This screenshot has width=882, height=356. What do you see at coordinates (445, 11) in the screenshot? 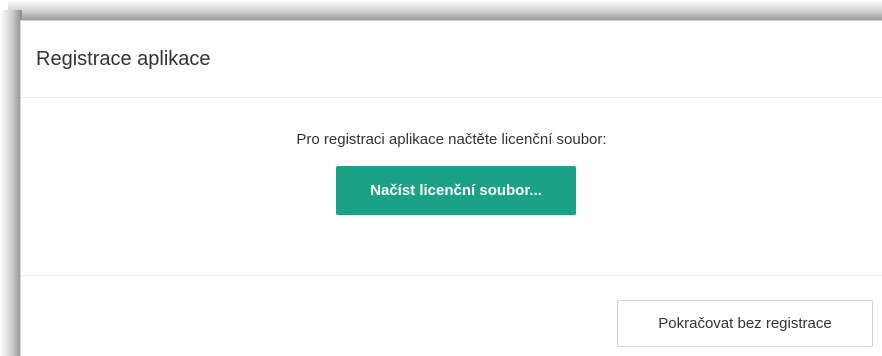
I see `dialog-shadow-top` at bounding box center [445, 11].